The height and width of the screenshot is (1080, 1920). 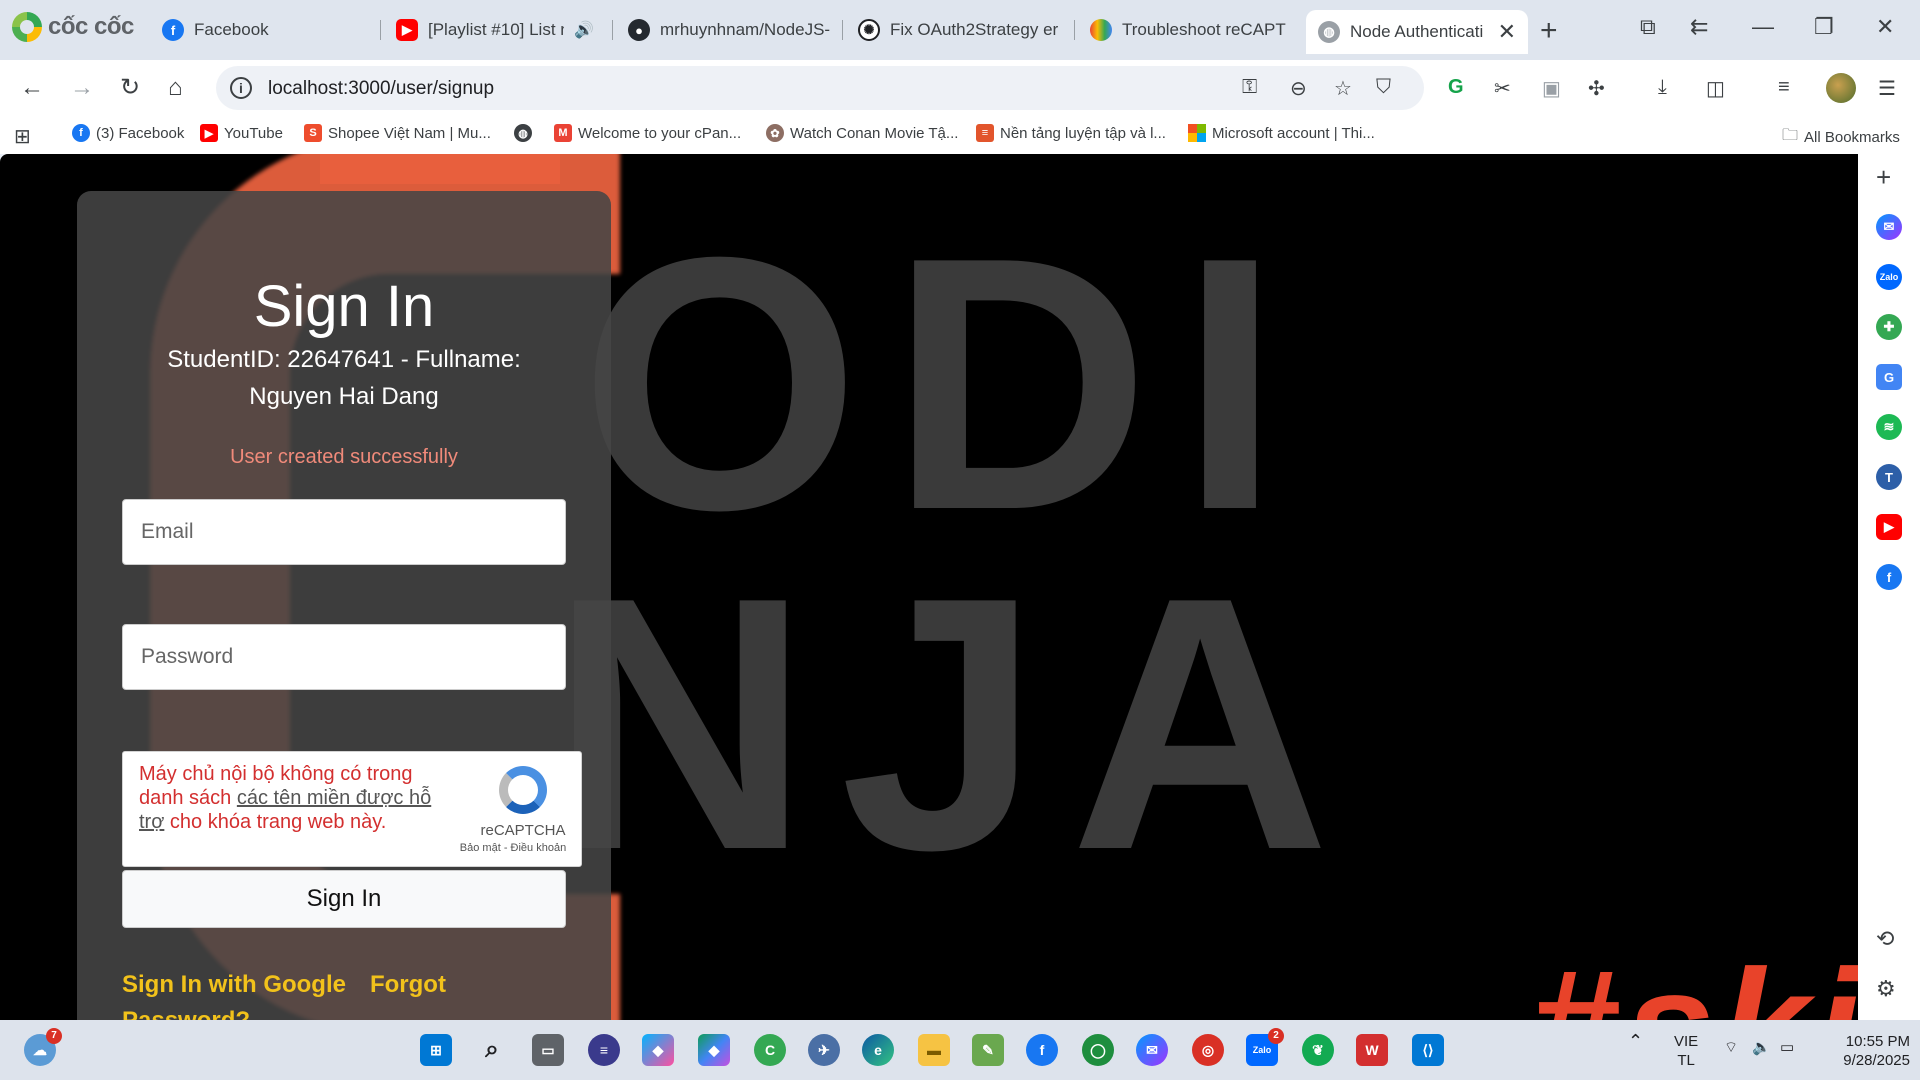 What do you see at coordinates (1298, 88) in the screenshot?
I see `zoom-out-icon: ⊖` at bounding box center [1298, 88].